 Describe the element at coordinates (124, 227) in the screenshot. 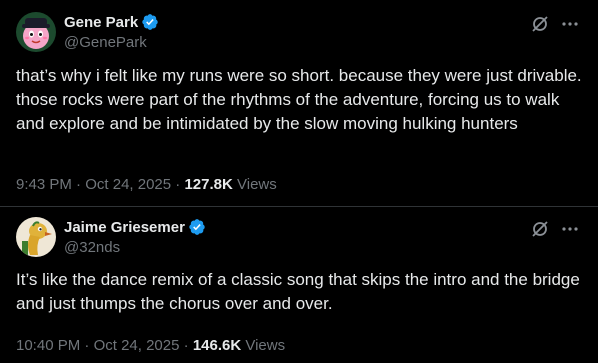

I see `author-name: Jaime Griesemer` at that location.